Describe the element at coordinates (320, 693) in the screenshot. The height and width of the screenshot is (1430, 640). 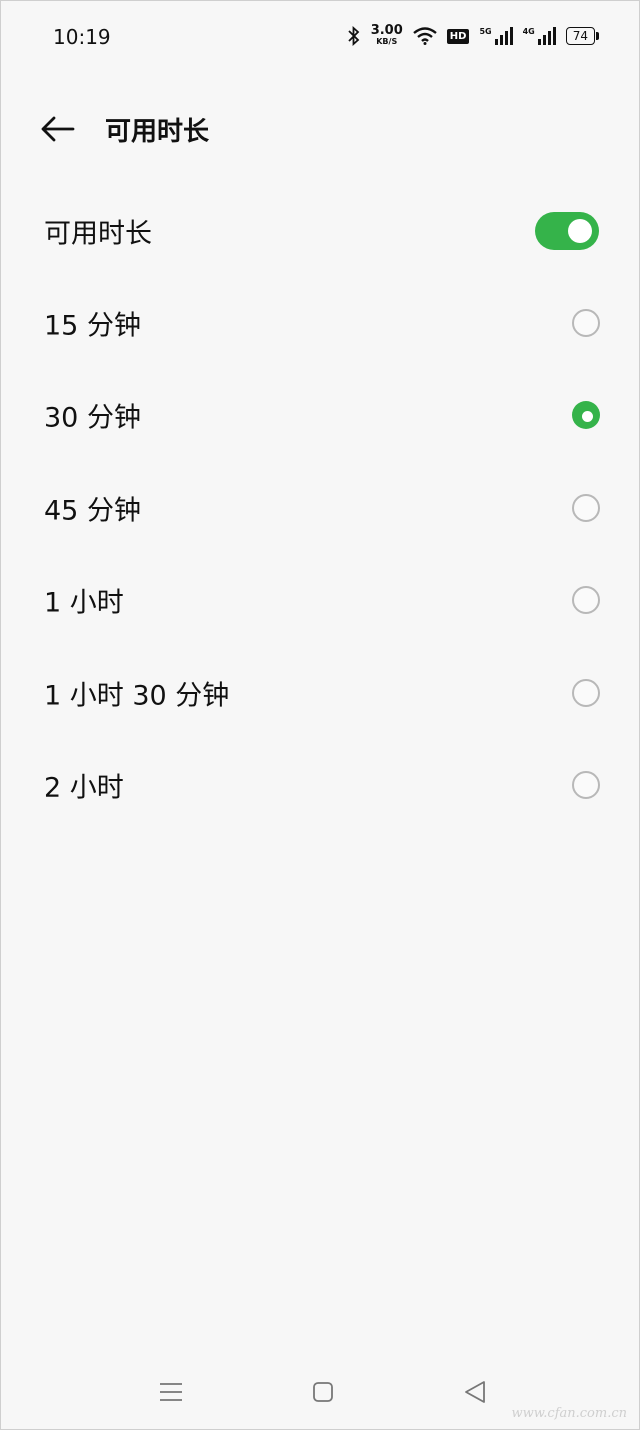
I see `option-1-hour-30-min: 1 小时 30 分钟` at that location.